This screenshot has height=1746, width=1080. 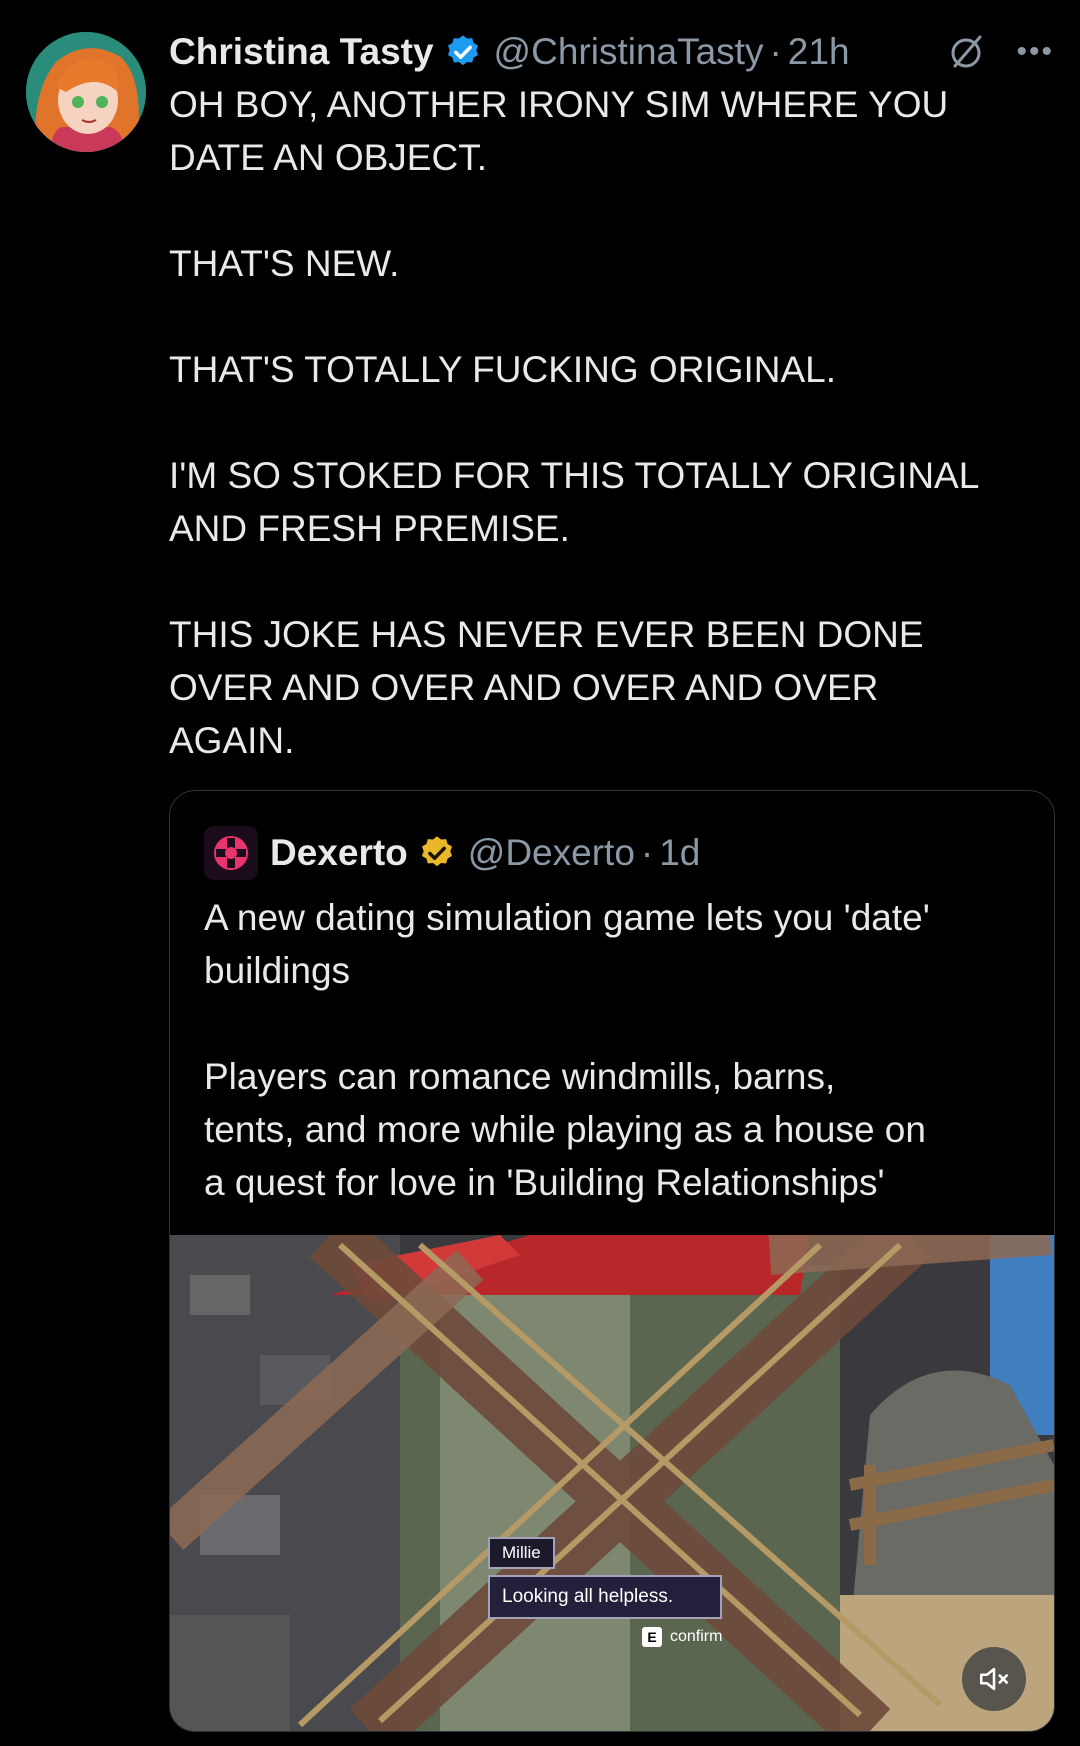 I want to click on quoted-author-handle: @Dexerto, so click(x=551, y=853).